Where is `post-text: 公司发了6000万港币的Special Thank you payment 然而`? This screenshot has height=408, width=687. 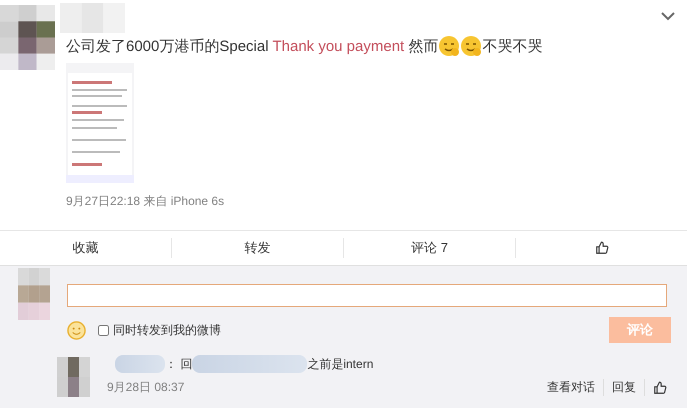
post-text: 公司发了6000万港币的Special Thank you payment 然而 is located at coordinates (252, 46).